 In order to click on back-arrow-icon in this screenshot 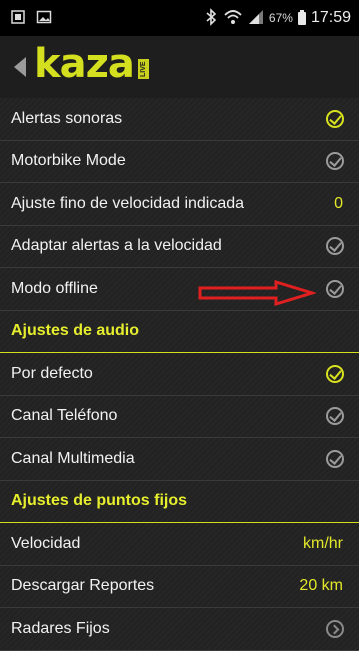, I will do `click(20, 67)`.